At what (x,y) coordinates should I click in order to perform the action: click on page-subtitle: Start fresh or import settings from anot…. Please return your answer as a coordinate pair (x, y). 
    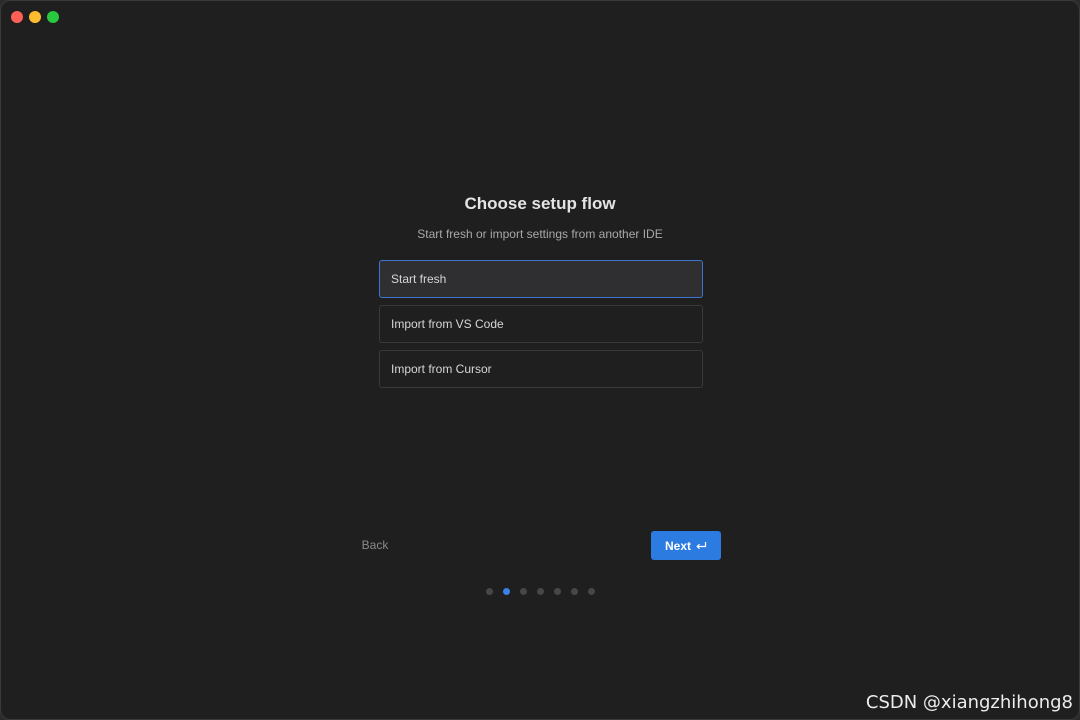
    Looking at the image, I should click on (540, 234).